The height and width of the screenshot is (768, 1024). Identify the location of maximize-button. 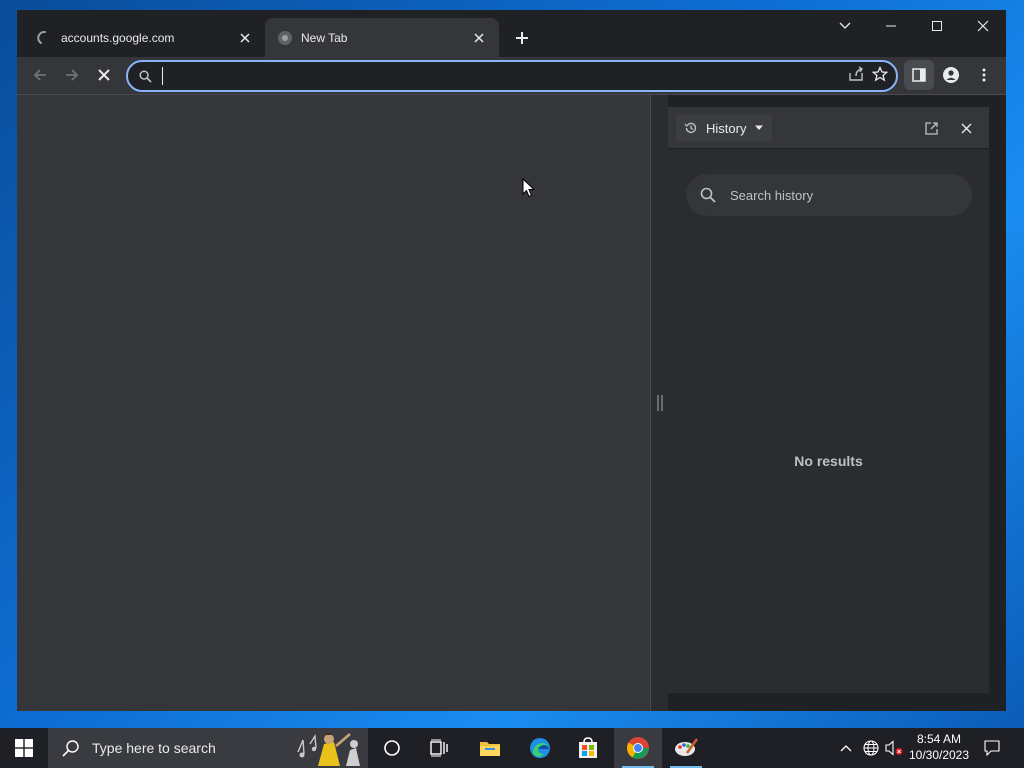
(937, 26).